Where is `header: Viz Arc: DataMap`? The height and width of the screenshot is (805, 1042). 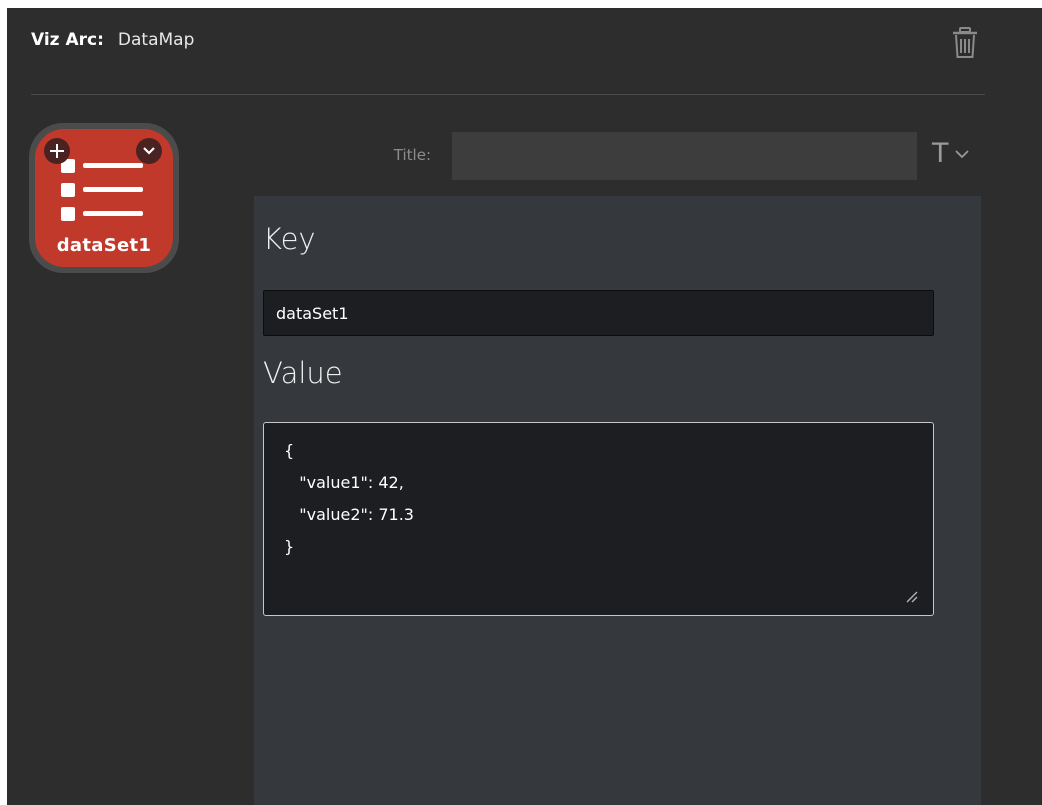
header: Viz Arc: DataMap is located at coordinates (112, 40).